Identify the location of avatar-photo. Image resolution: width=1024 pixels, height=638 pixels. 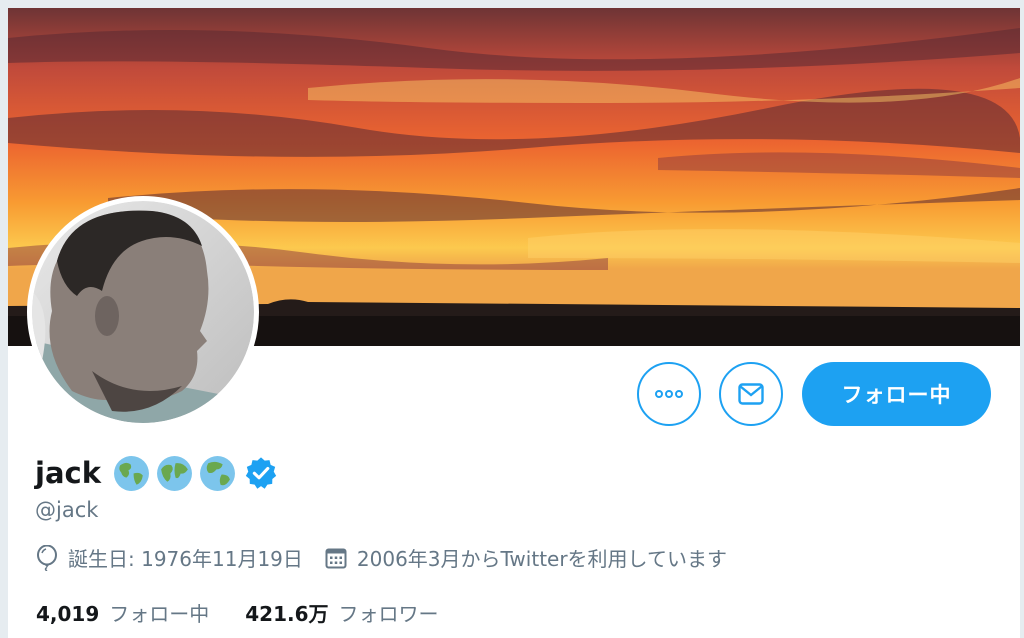
(143, 312).